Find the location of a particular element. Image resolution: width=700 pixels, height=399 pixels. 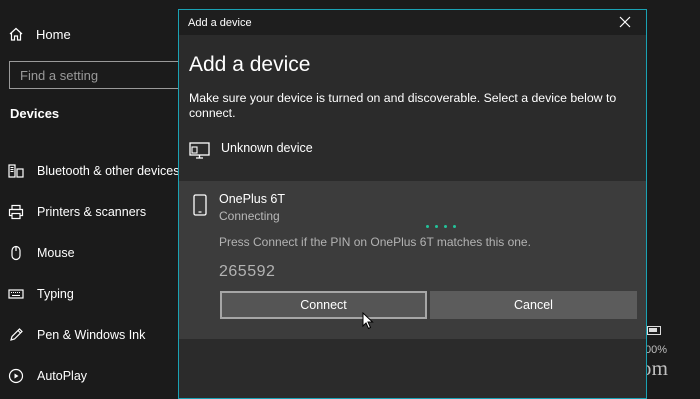

sidebar-item-label: Mouse is located at coordinates (56, 252).